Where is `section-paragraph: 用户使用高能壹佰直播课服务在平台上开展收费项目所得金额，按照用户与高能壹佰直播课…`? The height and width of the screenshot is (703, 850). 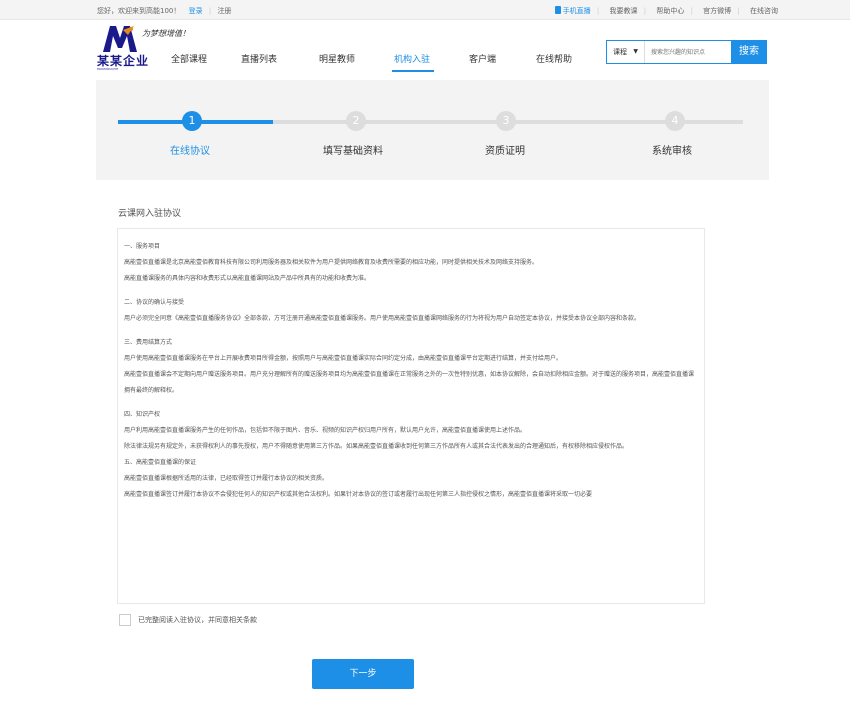 section-paragraph: 用户使用高能壹佰直播课服务在平台上开展收费项目所得金额，按照用户与高能壹佰直播课… is located at coordinates (343, 358).